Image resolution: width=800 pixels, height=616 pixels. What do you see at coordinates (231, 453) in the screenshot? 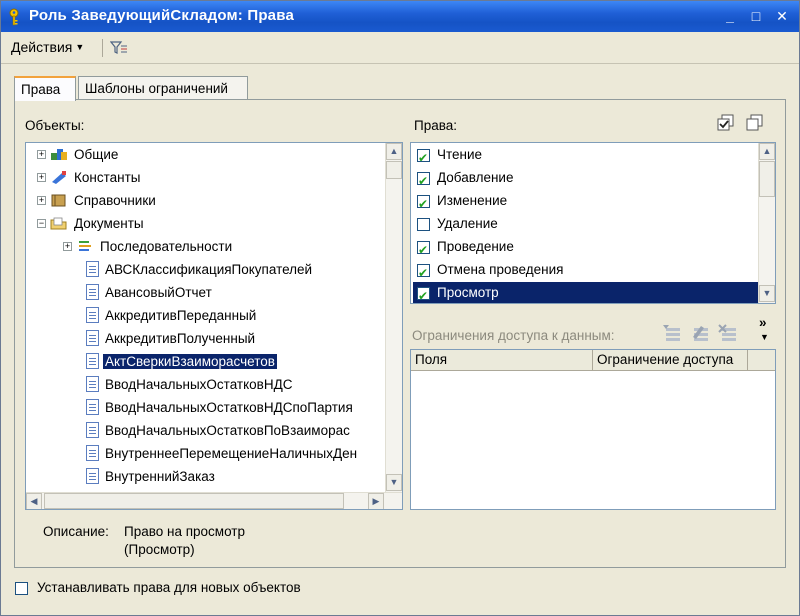
I see `tree-item-label: ВнутреннееПеремещениеНаличныхДен` at bounding box center [231, 453].